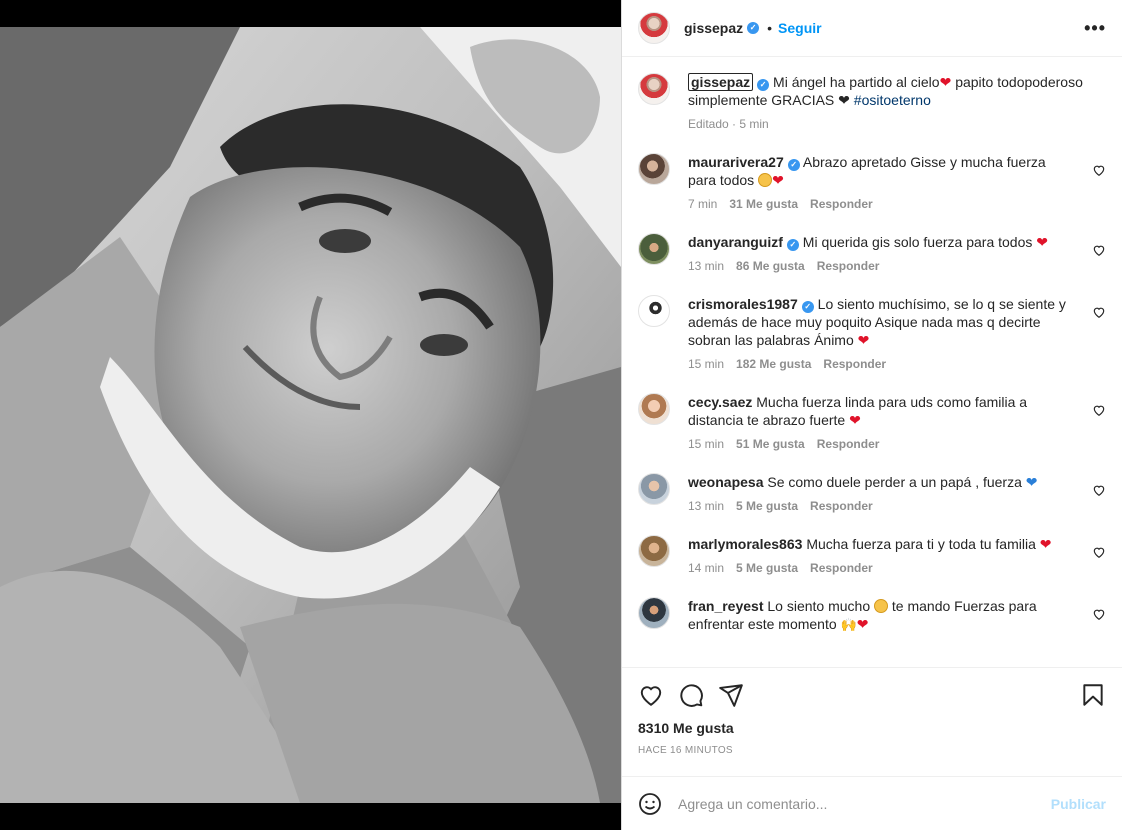  Describe the element at coordinates (1078, 804) in the screenshot. I see `publish-button: Publicar` at that location.